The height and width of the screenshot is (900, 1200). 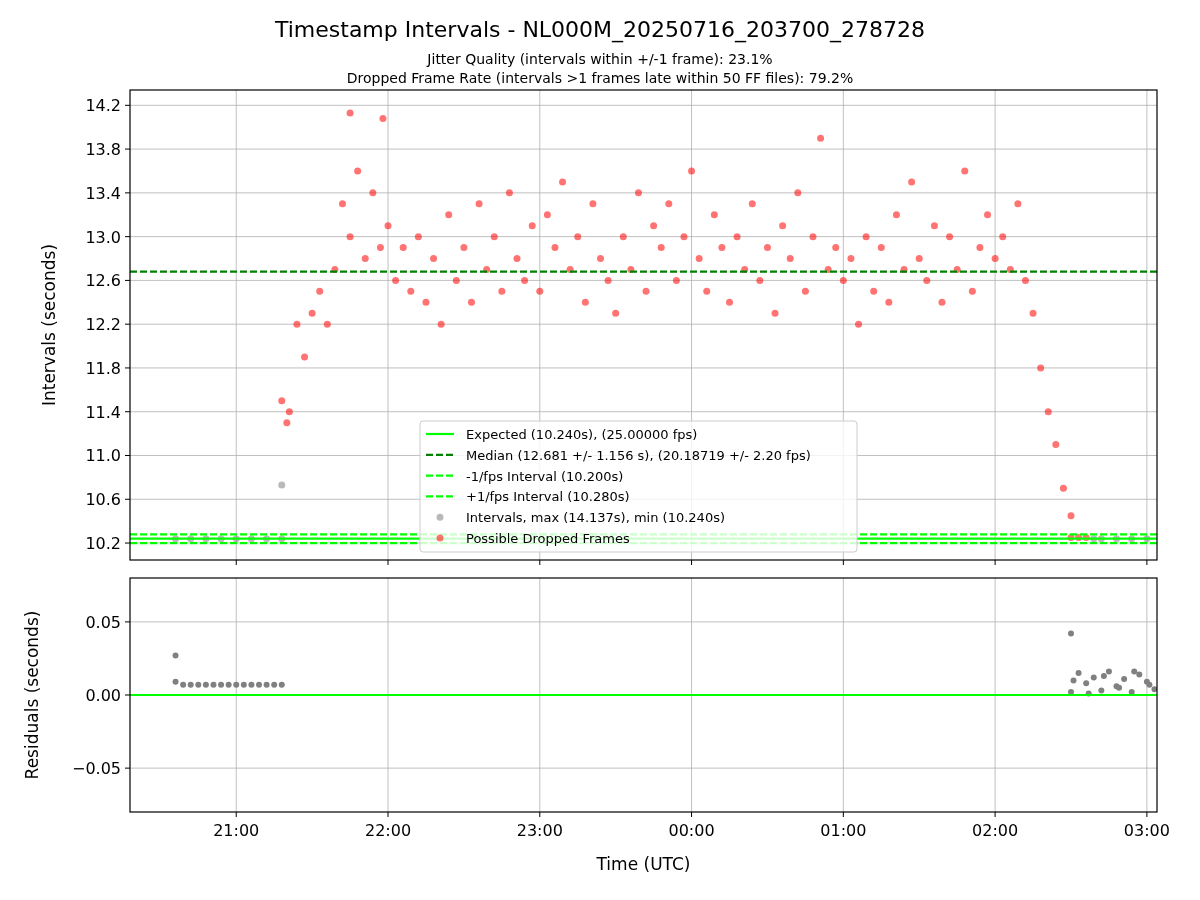 I want to click on tick-label: 11.4, so click(x=103, y=412).